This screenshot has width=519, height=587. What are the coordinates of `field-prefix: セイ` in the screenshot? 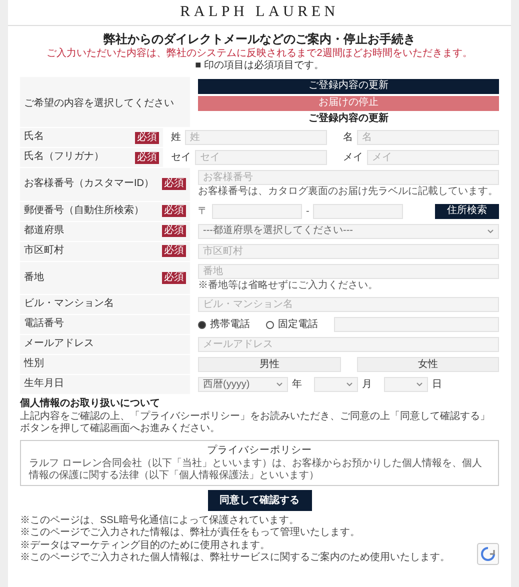 It's located at (181, 158).